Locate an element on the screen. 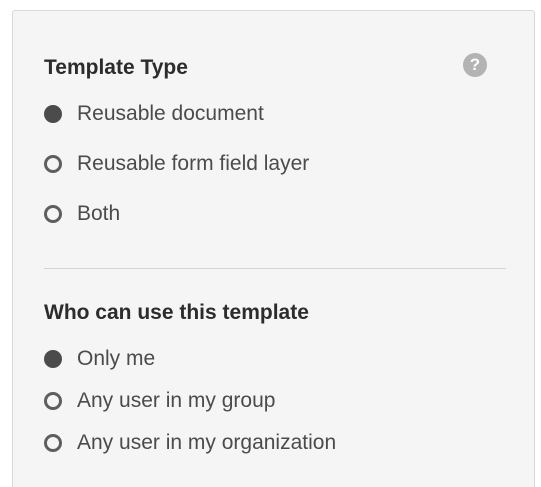 This screenshot has height=487, width=541. radio-option-both: Both is located at coordinates (82, 214).